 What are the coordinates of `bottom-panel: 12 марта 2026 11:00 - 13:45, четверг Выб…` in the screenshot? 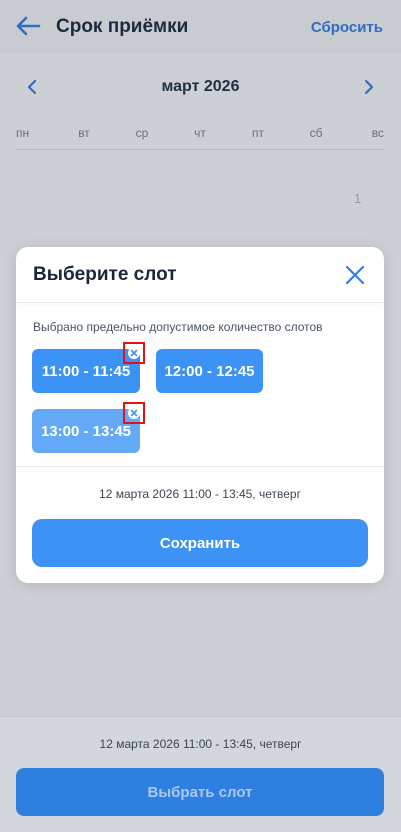 It's located at (200, 774).